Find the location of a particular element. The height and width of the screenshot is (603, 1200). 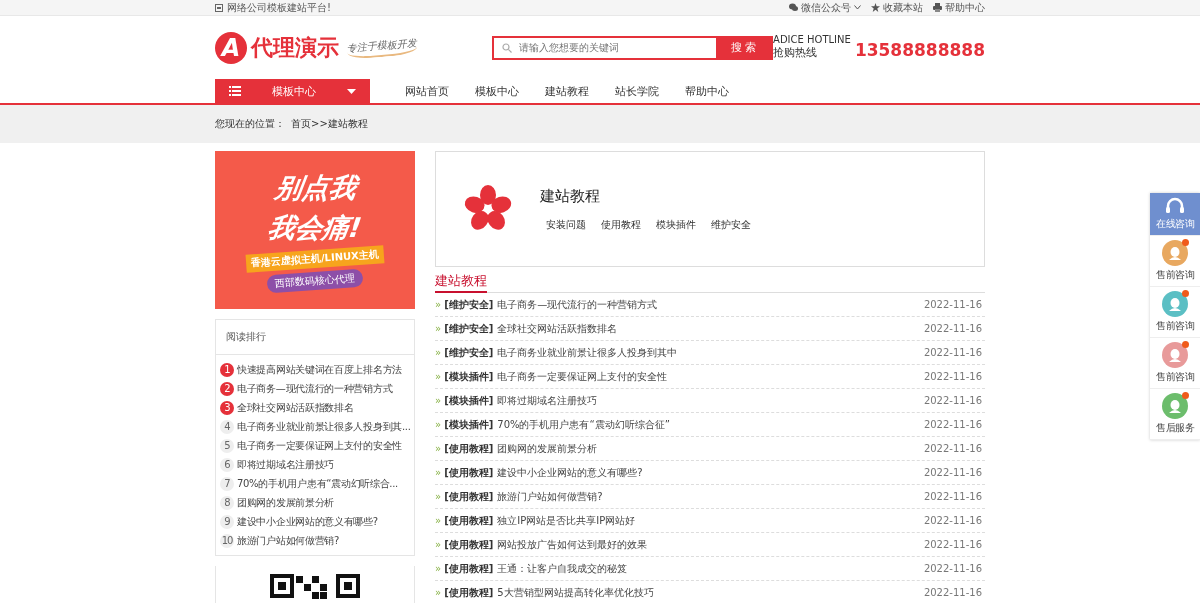

ranking-link: 电子商务—现代流行的一种营销方式 is located at coordinates (315, 388).